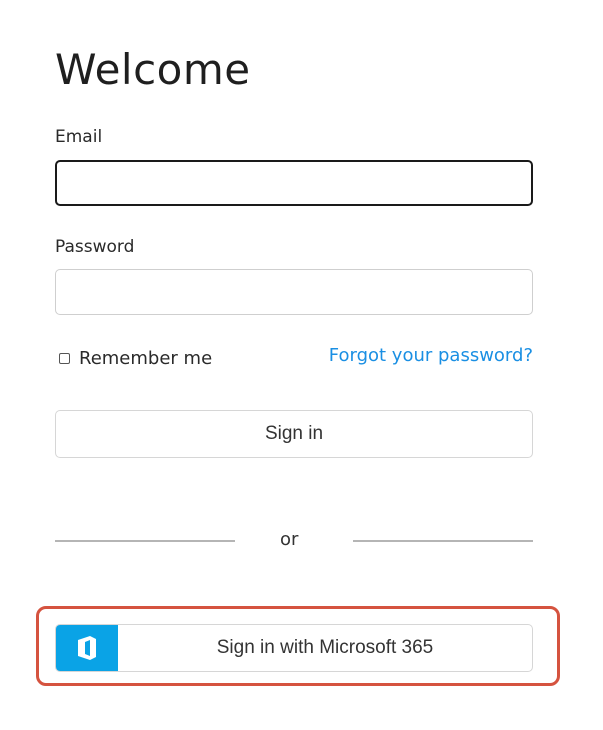  What do you see at coordinates (145, 541) in the screenshot?
I see `divider-line-left` at bounding box center [145, 541].